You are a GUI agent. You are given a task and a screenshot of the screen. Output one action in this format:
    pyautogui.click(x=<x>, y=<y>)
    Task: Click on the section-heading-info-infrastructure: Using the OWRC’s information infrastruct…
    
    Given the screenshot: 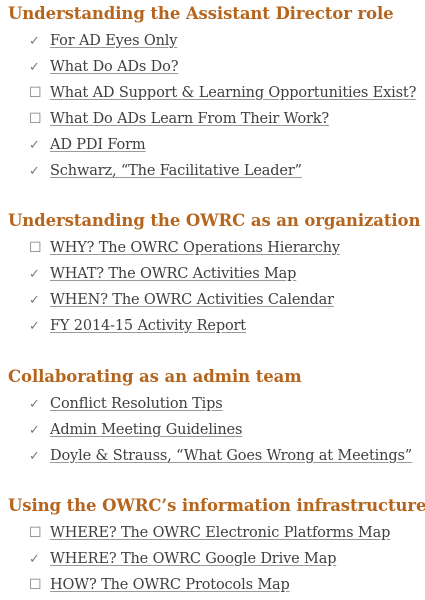 What is the action you would take?
    pyautogui.click(x=216, y=505)
    